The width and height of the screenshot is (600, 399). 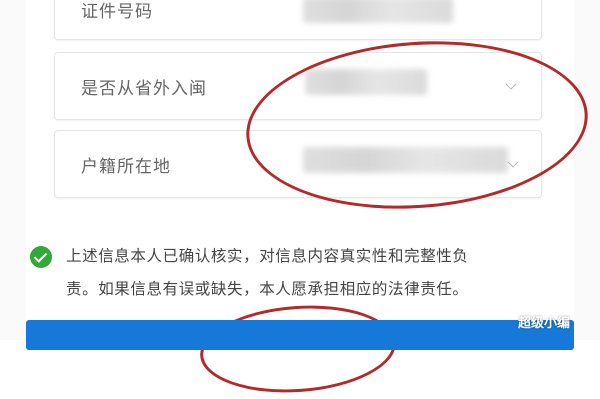 I want to click on right-margin, so click(x=587, y=170).